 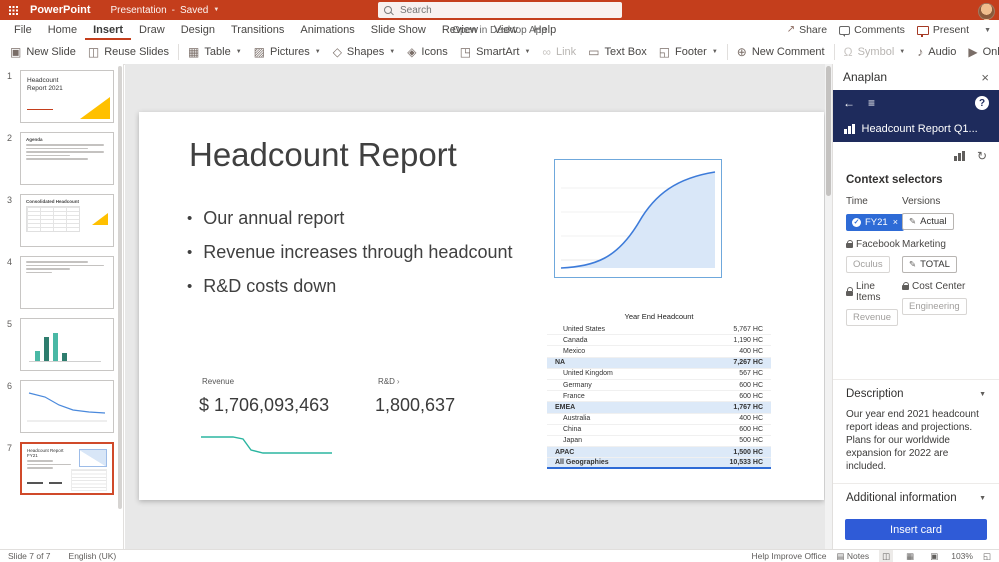 I want to click on document-title: Presentation, so click(x=139, y=10).